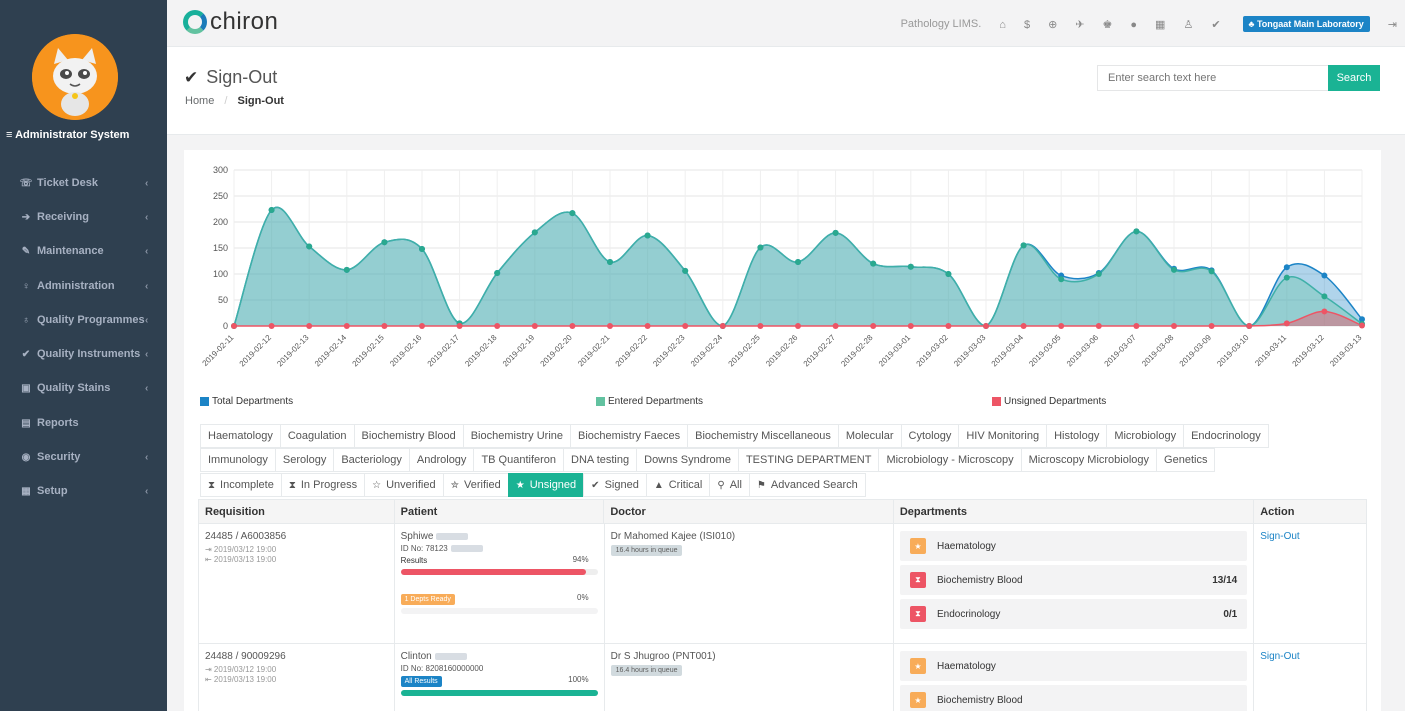 Image resolution: width=1405 pixels, height=711 pixels. What do you see at coordinates (979, 580) in the screenshot?
I see `department-name: Biochemistry Blood` at bounding box center [979, 580].